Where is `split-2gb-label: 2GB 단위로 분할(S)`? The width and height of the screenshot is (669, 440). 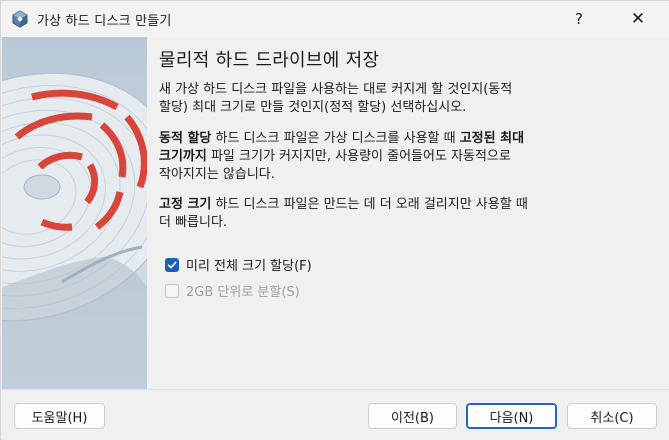 split-2gb-label: 2GB 단위로 분할(S) is located at coordinates (243, 292).